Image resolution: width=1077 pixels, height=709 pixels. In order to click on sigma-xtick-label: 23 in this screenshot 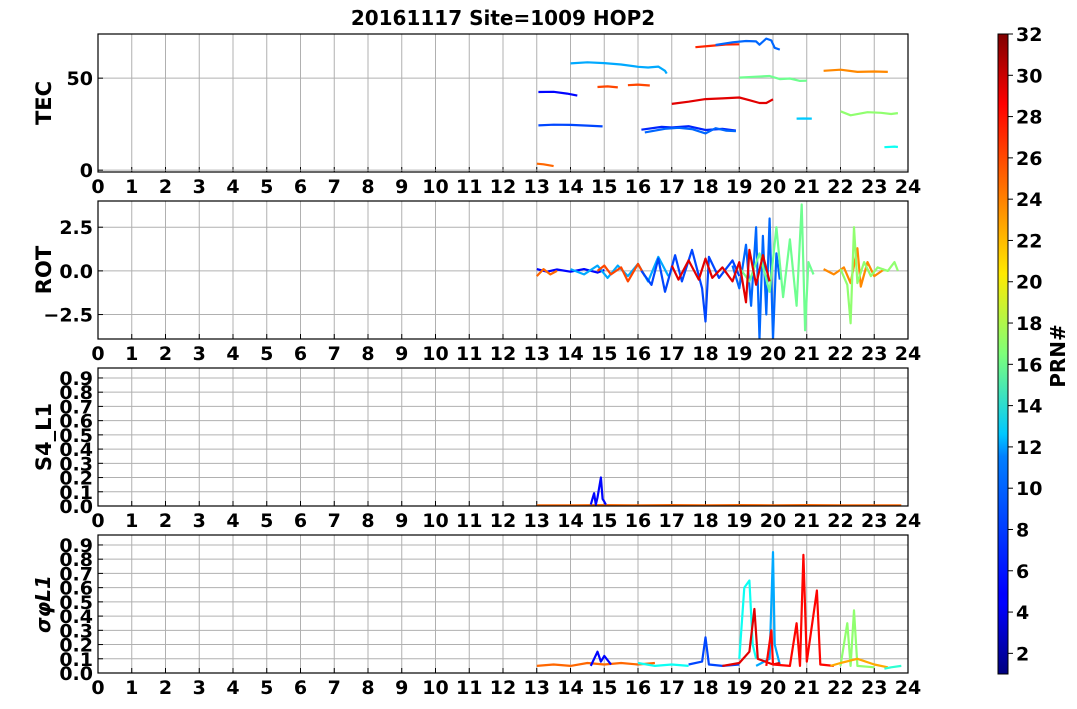, I will do `click(874, 688)`.